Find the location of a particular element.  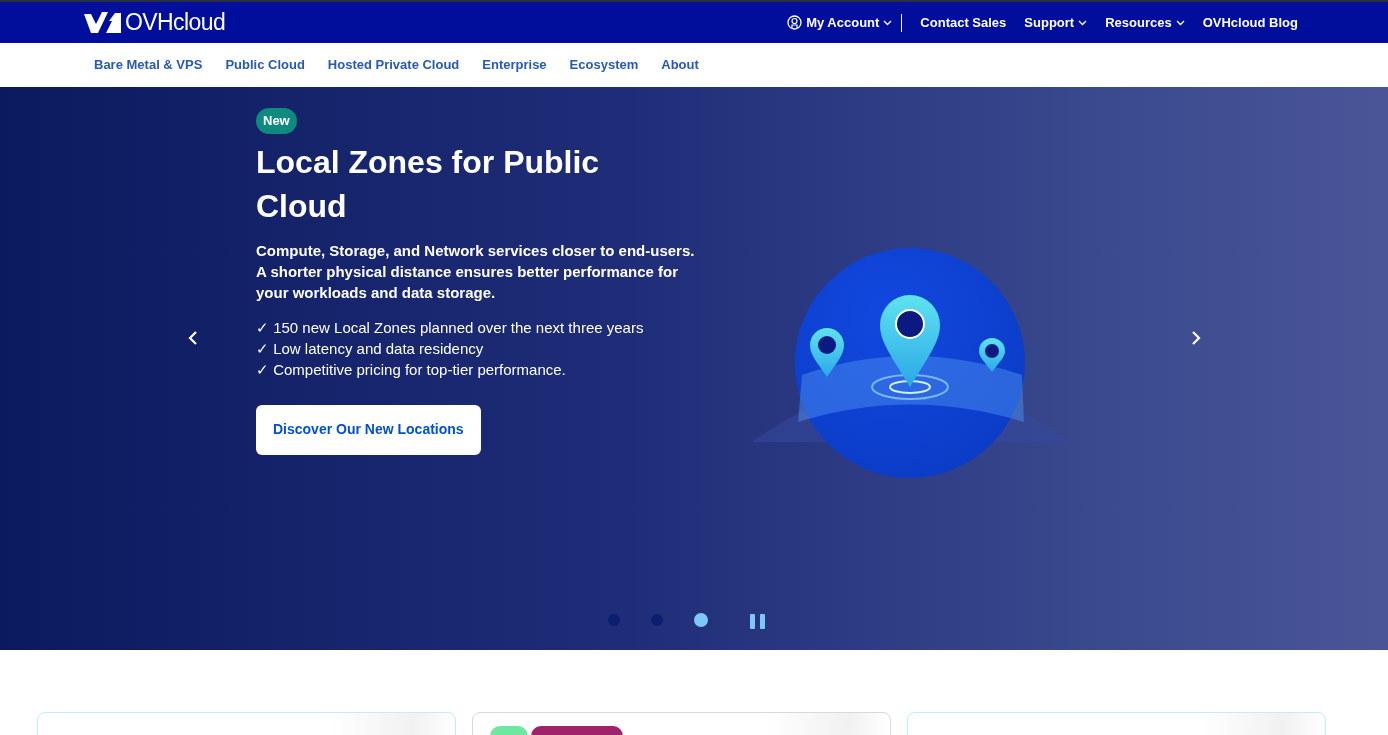

feature-item: ✓ 150 new Local Zones planned over the next three years is located at coordinates (450, 327).